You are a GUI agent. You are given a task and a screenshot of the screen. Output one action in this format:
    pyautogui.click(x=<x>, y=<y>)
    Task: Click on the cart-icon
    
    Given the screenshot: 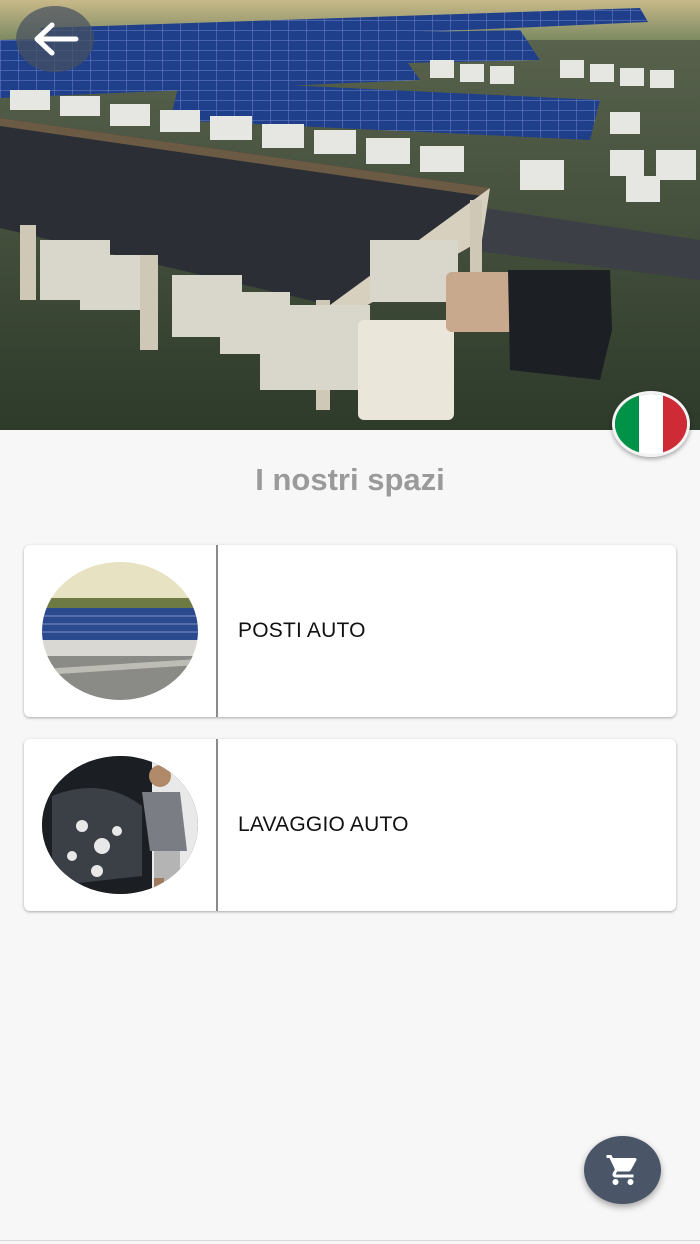 What is the action you would take?
    pyautogui.click(x=621, y=1170)
    